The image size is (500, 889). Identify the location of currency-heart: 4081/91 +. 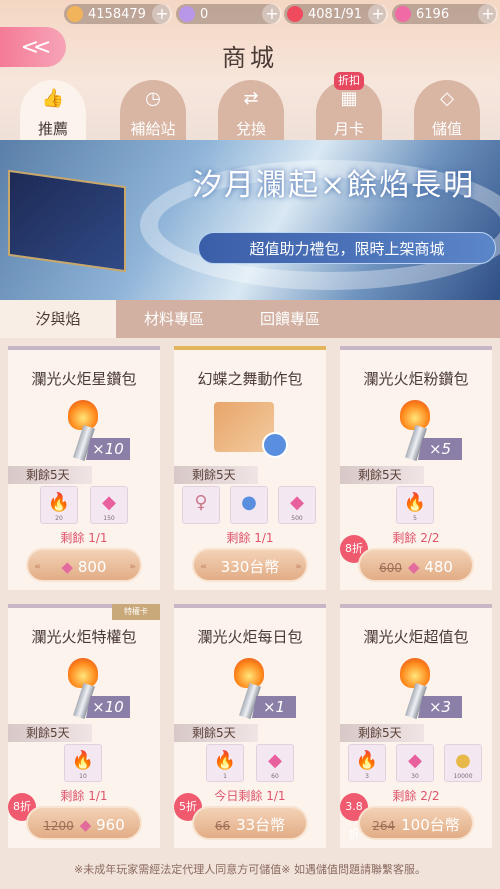
(336, 14).